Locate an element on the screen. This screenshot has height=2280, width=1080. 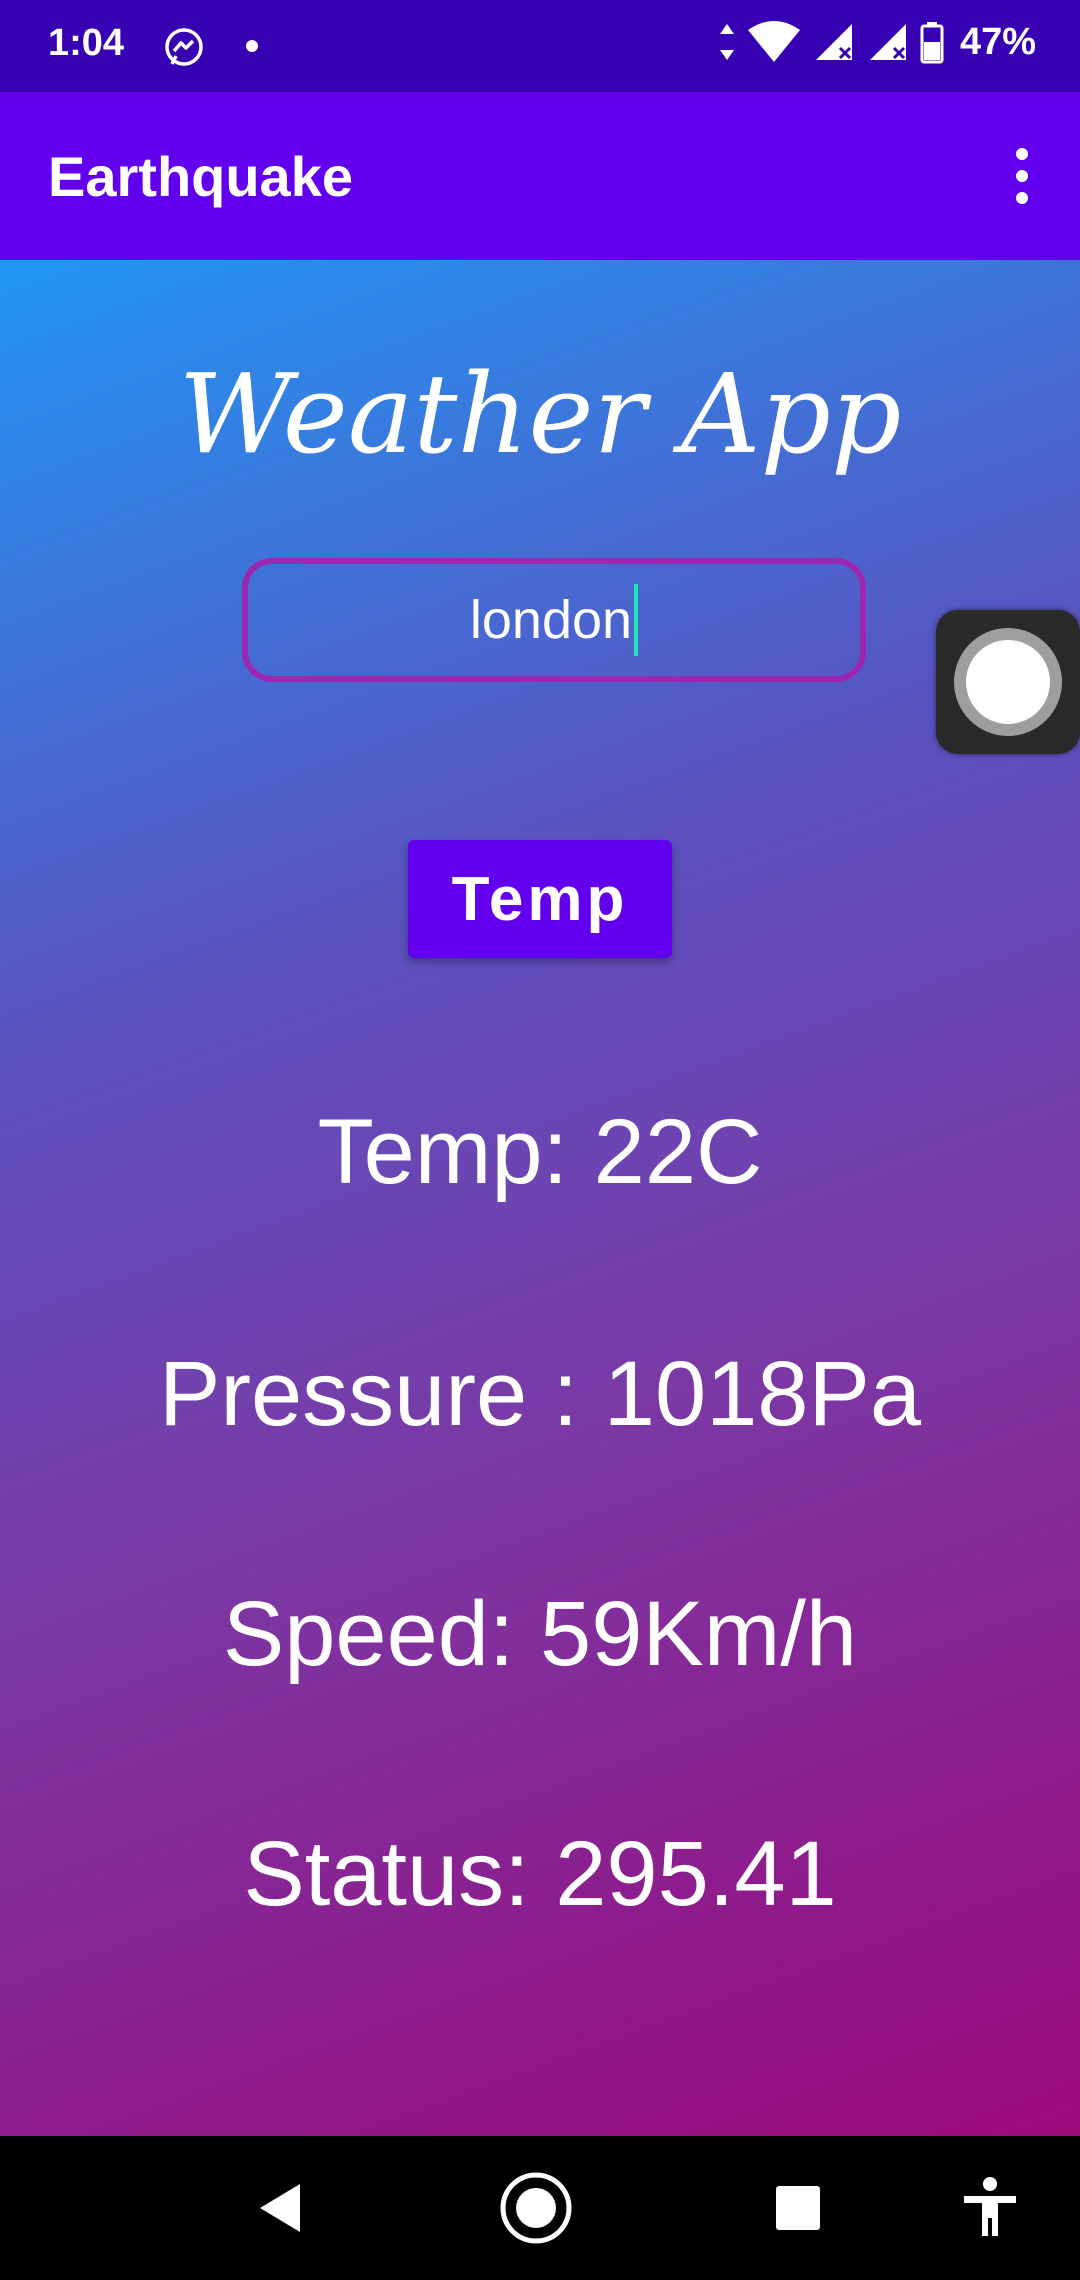
svg-text: 4 is located at coordinates (786, 53).